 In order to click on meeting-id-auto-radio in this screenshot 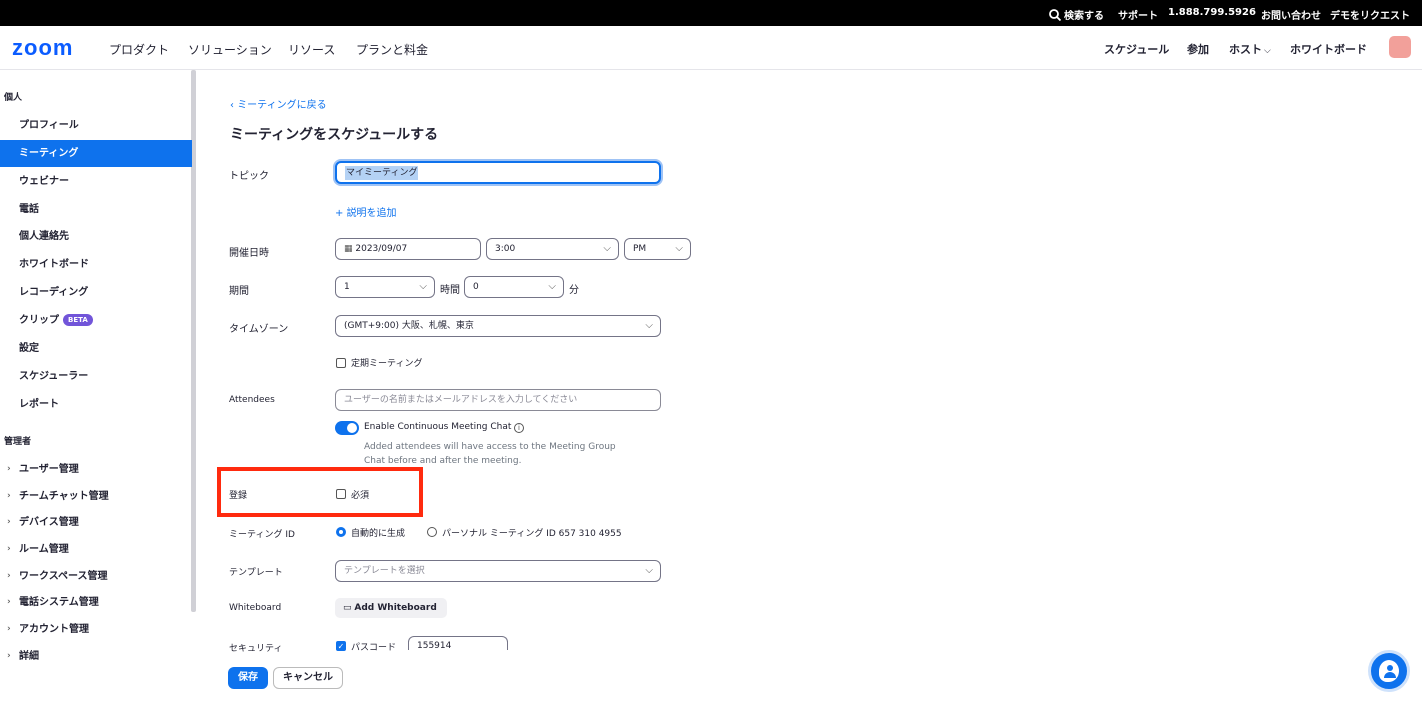, I will do `click(341, 532)`.